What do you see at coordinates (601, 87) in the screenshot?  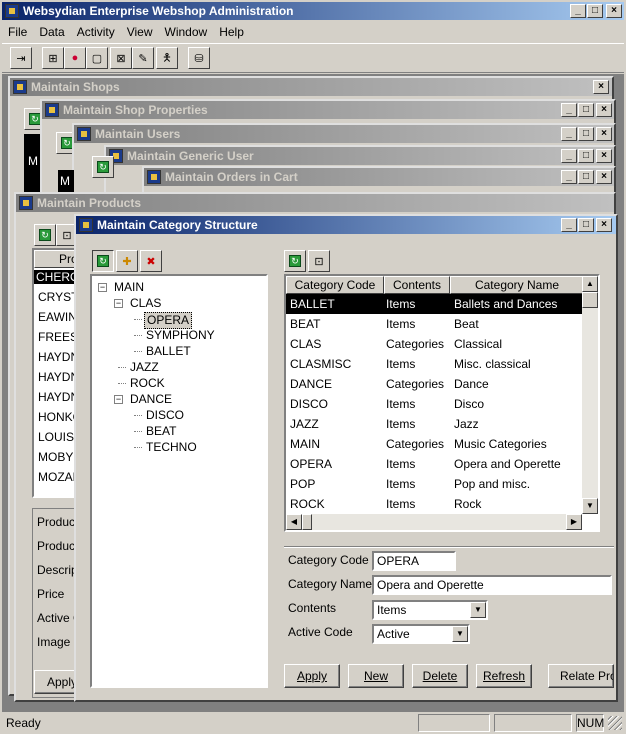 I see `shops-close-button: ×` at bounding box center [601, 87].